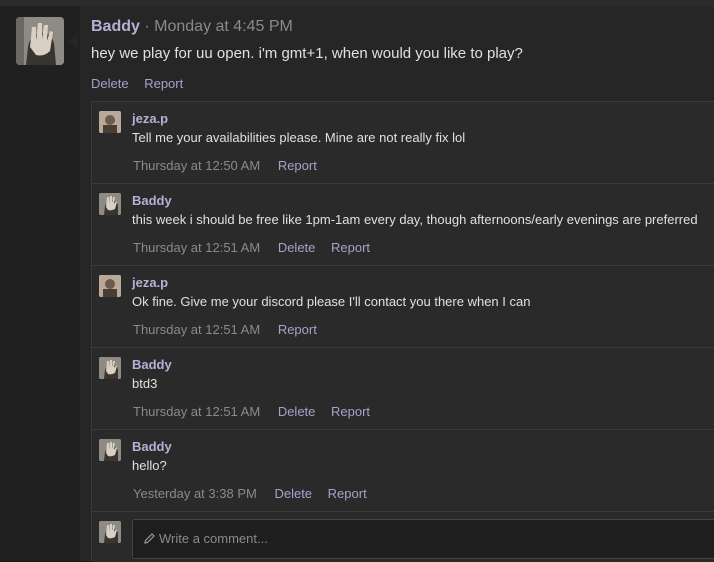 The width and height of the screenshot is (714, 562). What do you see at coordinates (115, 26) in the screenshot?
I see `post-author: Baddy` at bounding box center [115, 26].